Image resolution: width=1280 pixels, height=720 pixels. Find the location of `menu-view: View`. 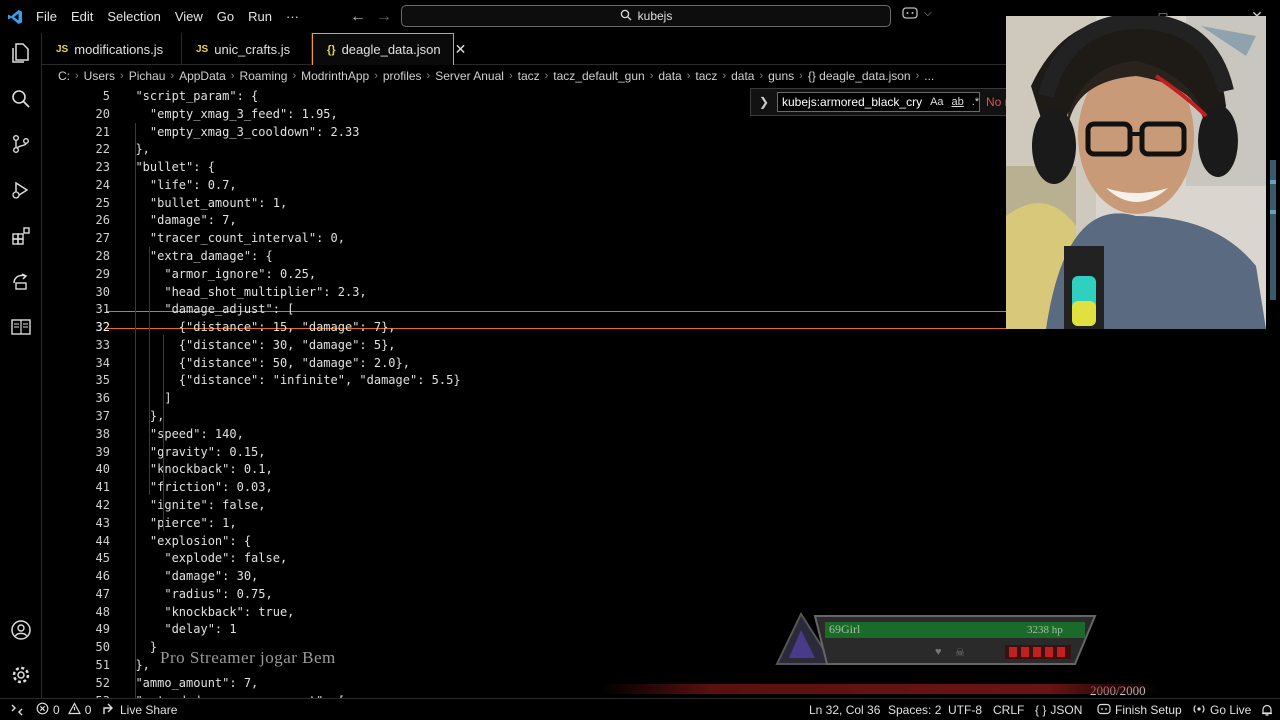

menu-view: View is located at coordinates (189, 16).